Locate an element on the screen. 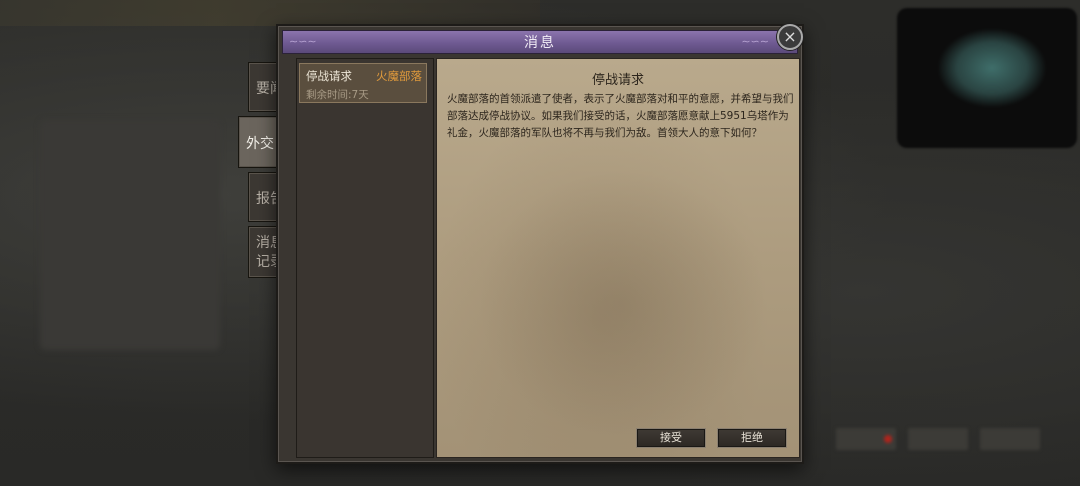 Image resolution: width=1080 pixels, height=486 pixels. tab-label: 外交 is located at coordinates (260, 144).